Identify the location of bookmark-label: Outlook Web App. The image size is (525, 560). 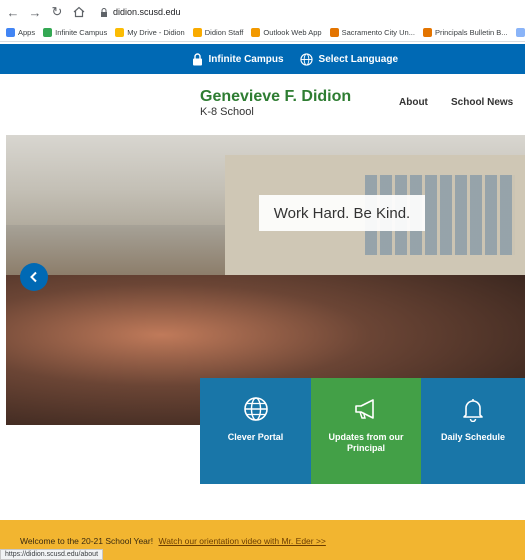
(292, 32).